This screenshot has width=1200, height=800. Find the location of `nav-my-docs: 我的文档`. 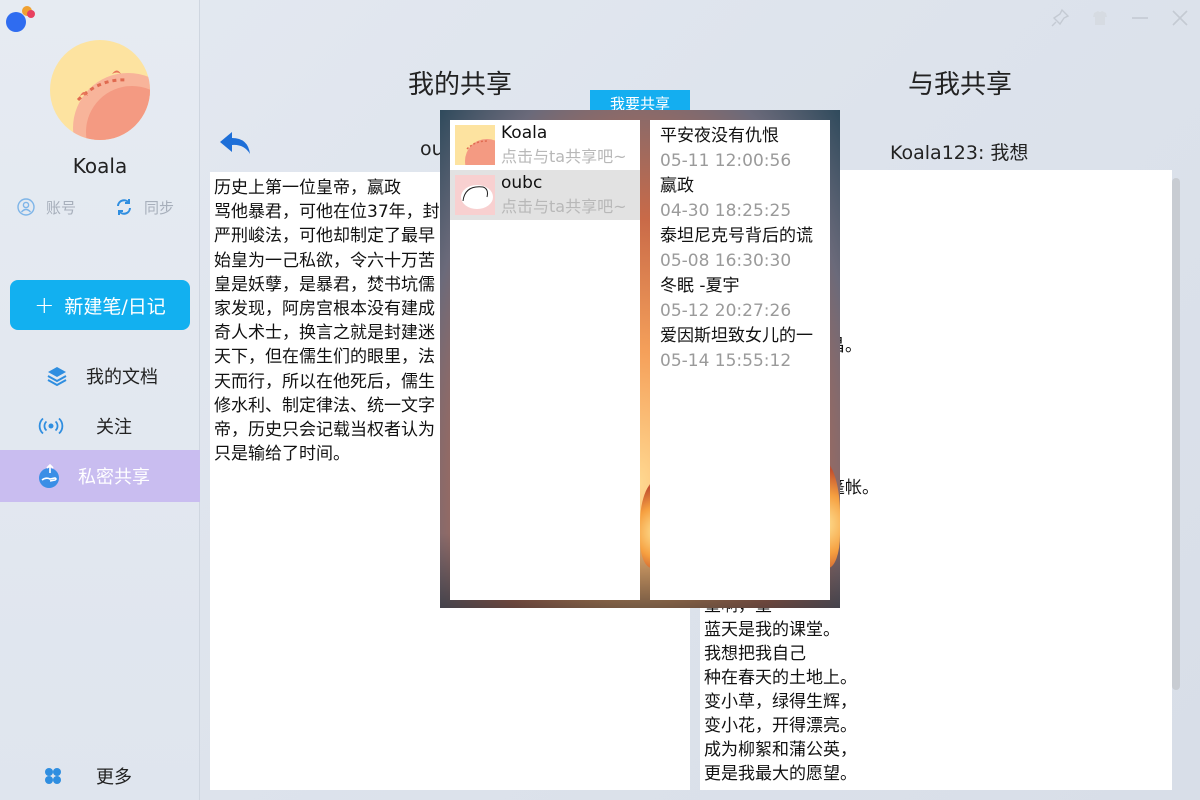

nav-my-docs: 我的文档 is located at coordinates (100, 376).